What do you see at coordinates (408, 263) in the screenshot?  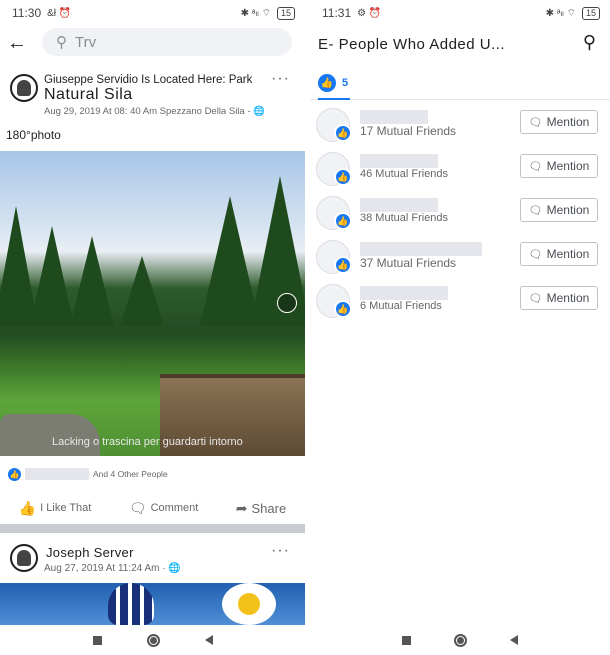 I see `mutual-friends: 37 Mutual Friends` at bounding box center [408, 263].